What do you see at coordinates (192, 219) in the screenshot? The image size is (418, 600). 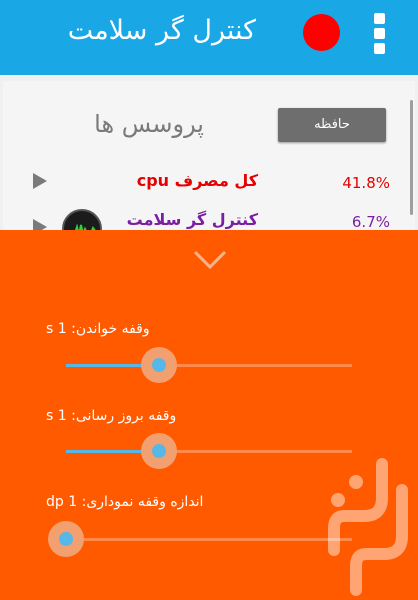 I see `row-label-app: کنترل گر سلامت` at bounding box center [192, 219].